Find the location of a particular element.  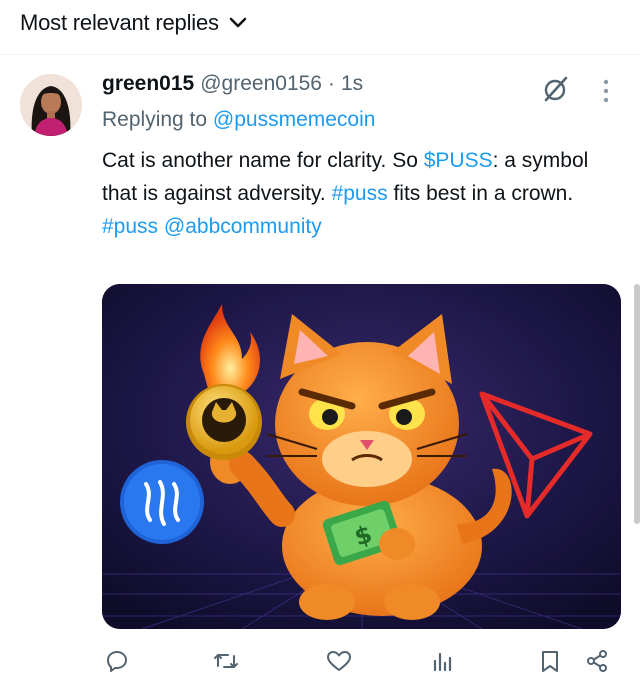

more-options-icon is located at coordinates (606, 91).